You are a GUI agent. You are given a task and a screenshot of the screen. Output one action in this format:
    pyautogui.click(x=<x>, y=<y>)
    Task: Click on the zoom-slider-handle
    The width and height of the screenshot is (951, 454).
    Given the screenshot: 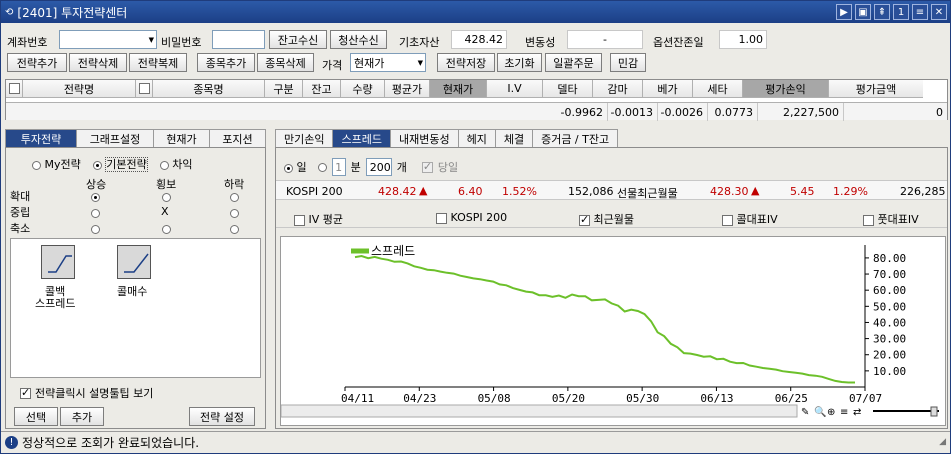 What is the action you would take?
    pyautogui.click(x=934, y=411)
    